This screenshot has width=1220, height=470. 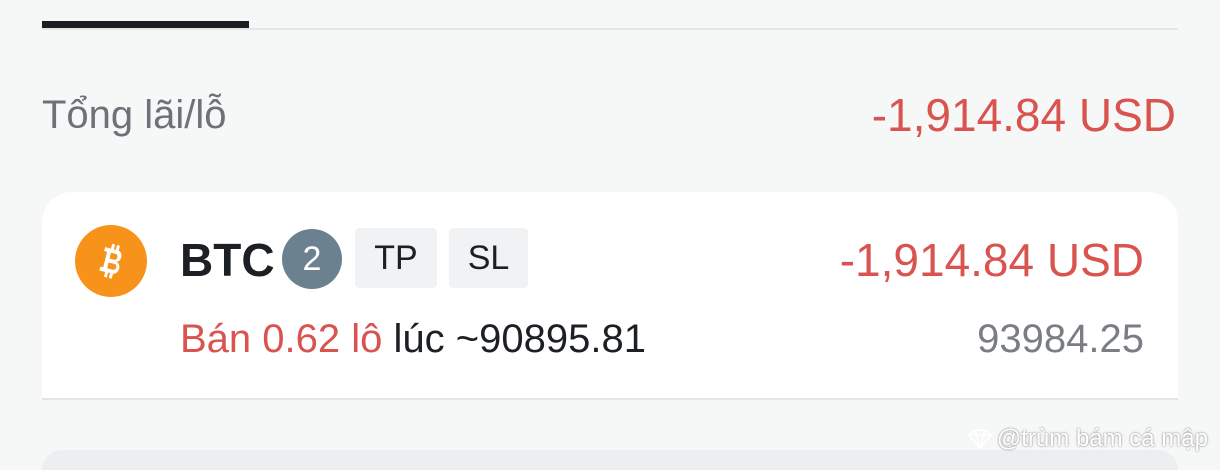 What do you see at coordinates (991, 260) in the screenshot?
I see `position-pl-value: -1,914.84 USD` at bounding box center [991, 260].